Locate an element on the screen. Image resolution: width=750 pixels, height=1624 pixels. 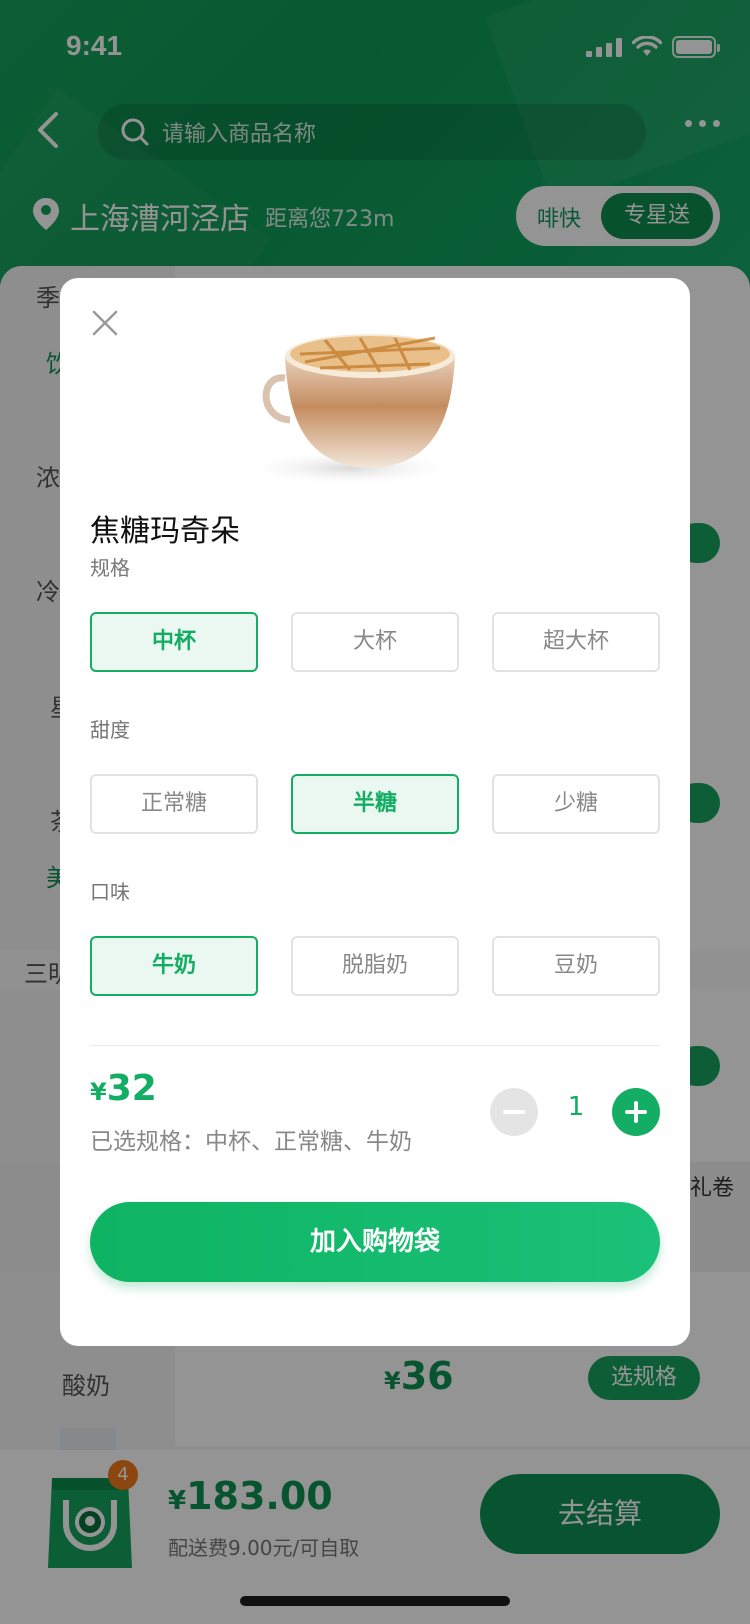
milk-section-label: 口味 is located at coordinates (110, 892).